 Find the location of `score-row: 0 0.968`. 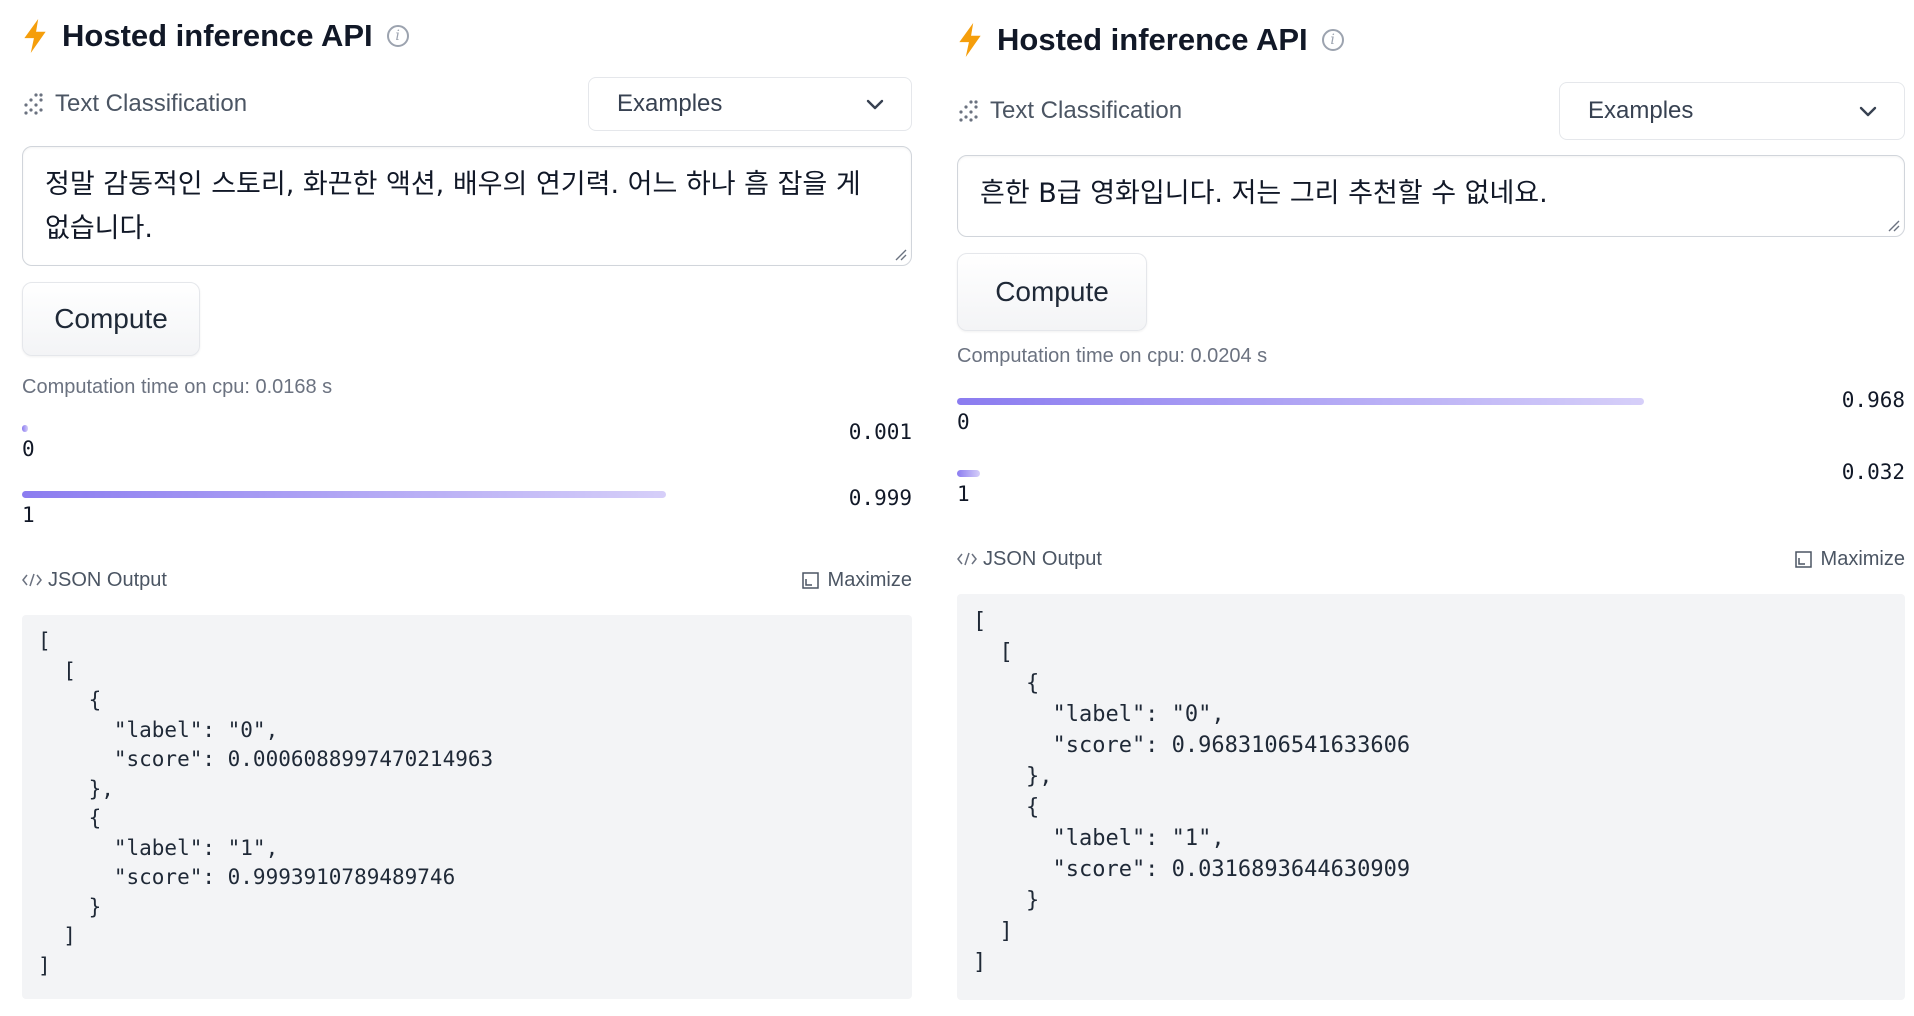

score-row: 0 0.968 is located at coordinates (1431, 428).